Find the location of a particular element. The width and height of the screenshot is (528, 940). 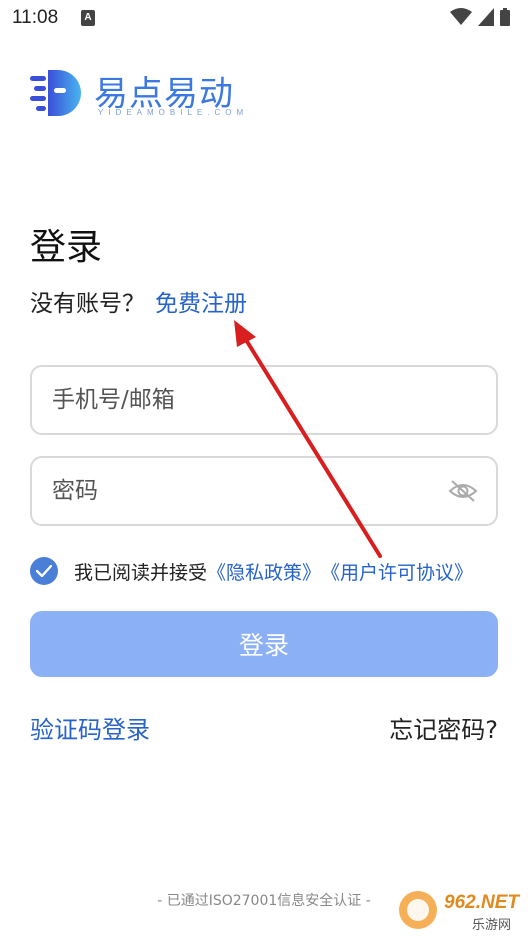

battery-icon is located at coordinates (505, 17).